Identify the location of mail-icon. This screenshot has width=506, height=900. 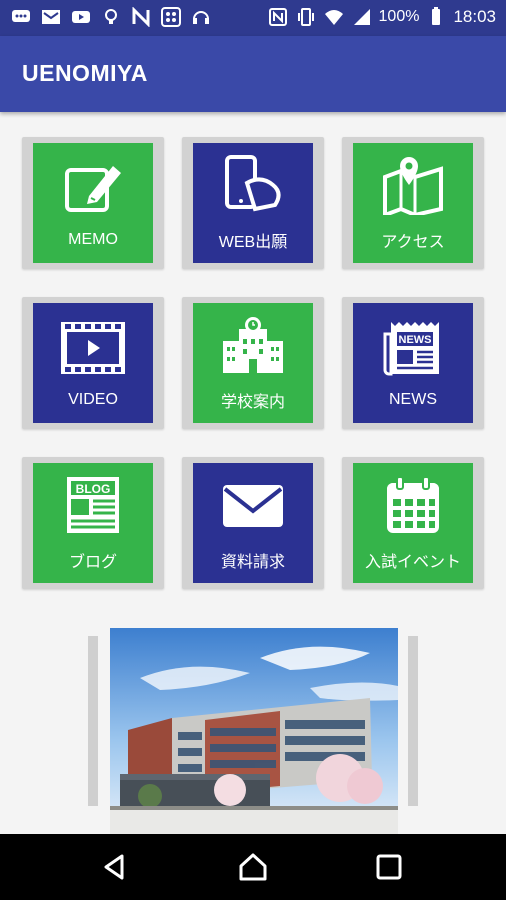
(51, 17).